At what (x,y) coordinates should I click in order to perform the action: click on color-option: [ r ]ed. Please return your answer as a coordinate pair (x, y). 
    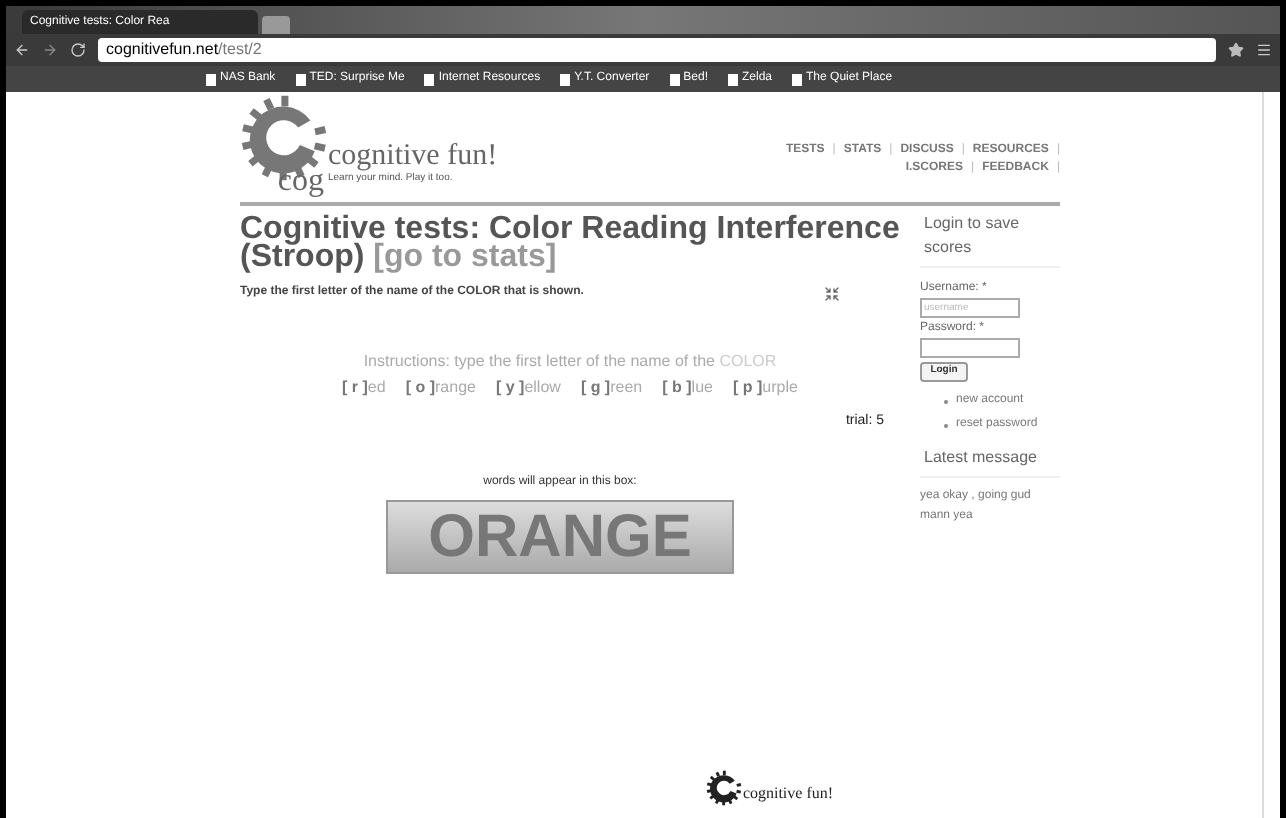
    Looking at the image, I should click on (364, 388).